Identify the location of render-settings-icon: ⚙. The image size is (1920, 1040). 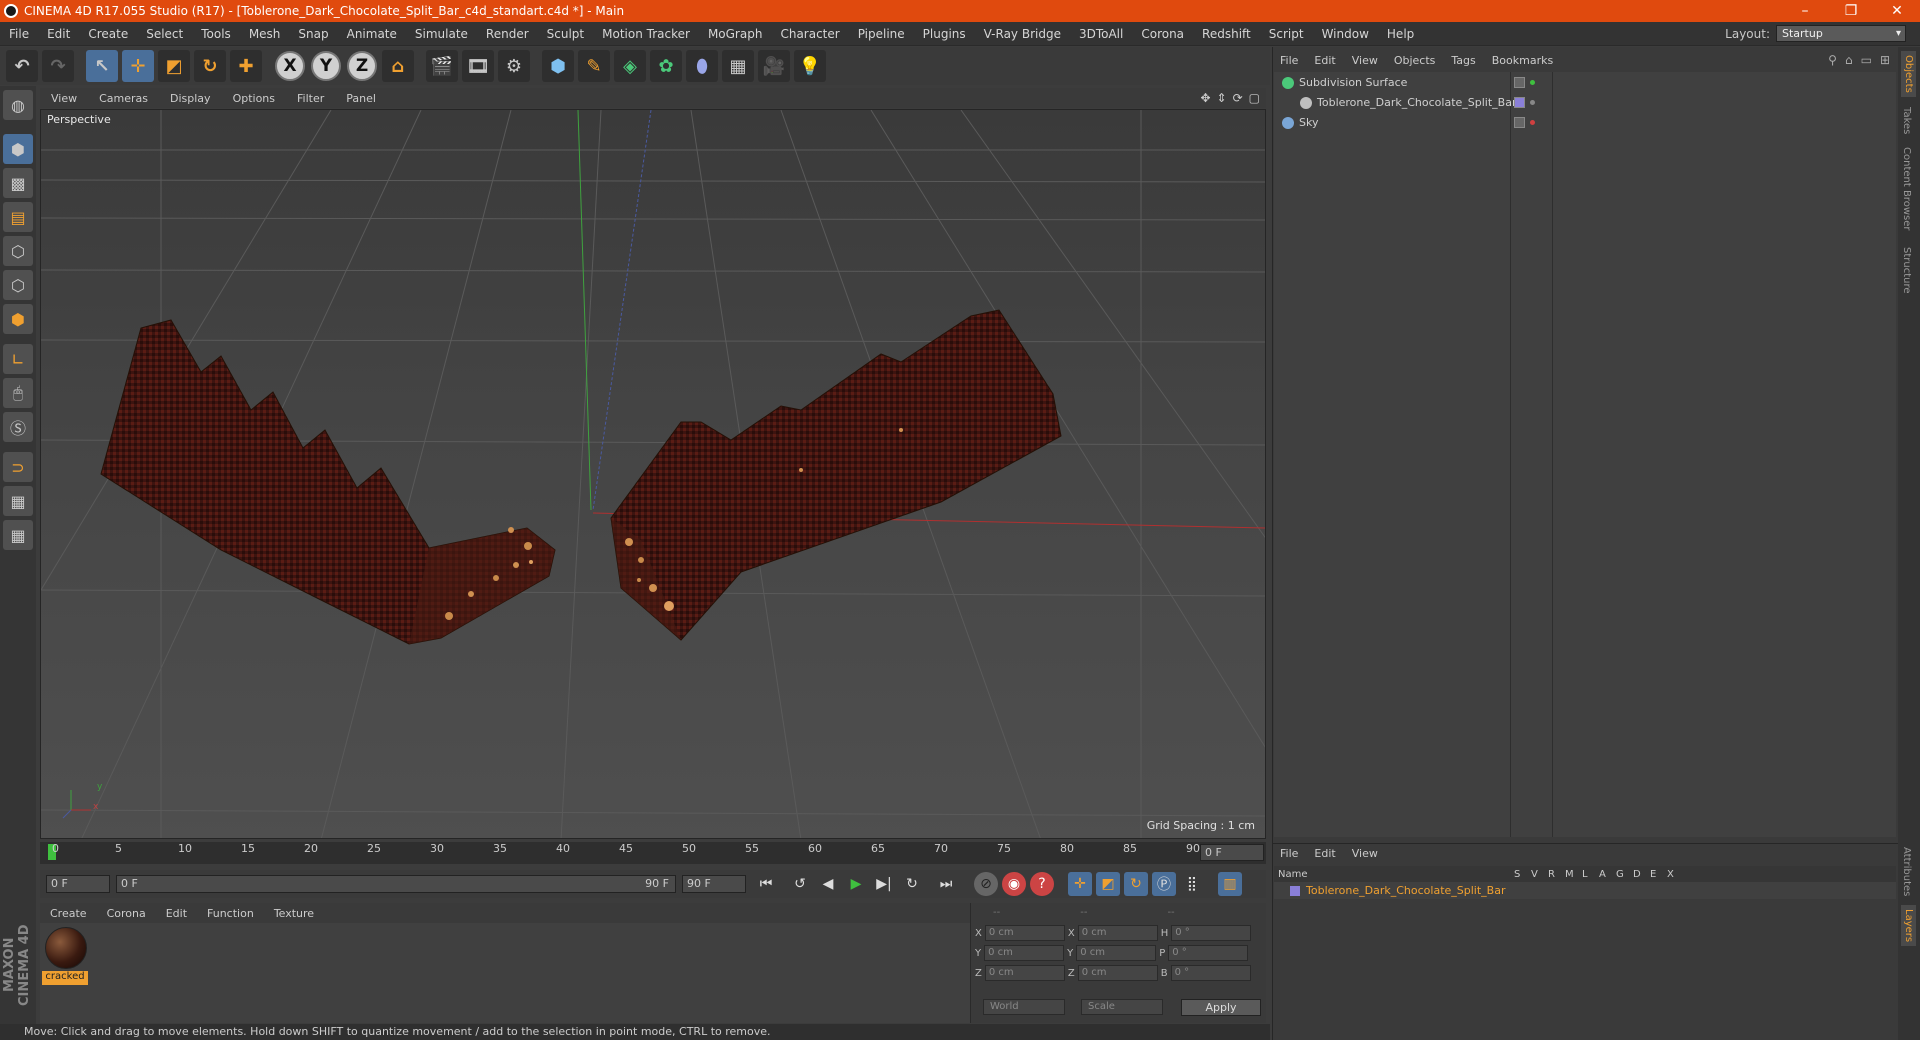
(514, 66).